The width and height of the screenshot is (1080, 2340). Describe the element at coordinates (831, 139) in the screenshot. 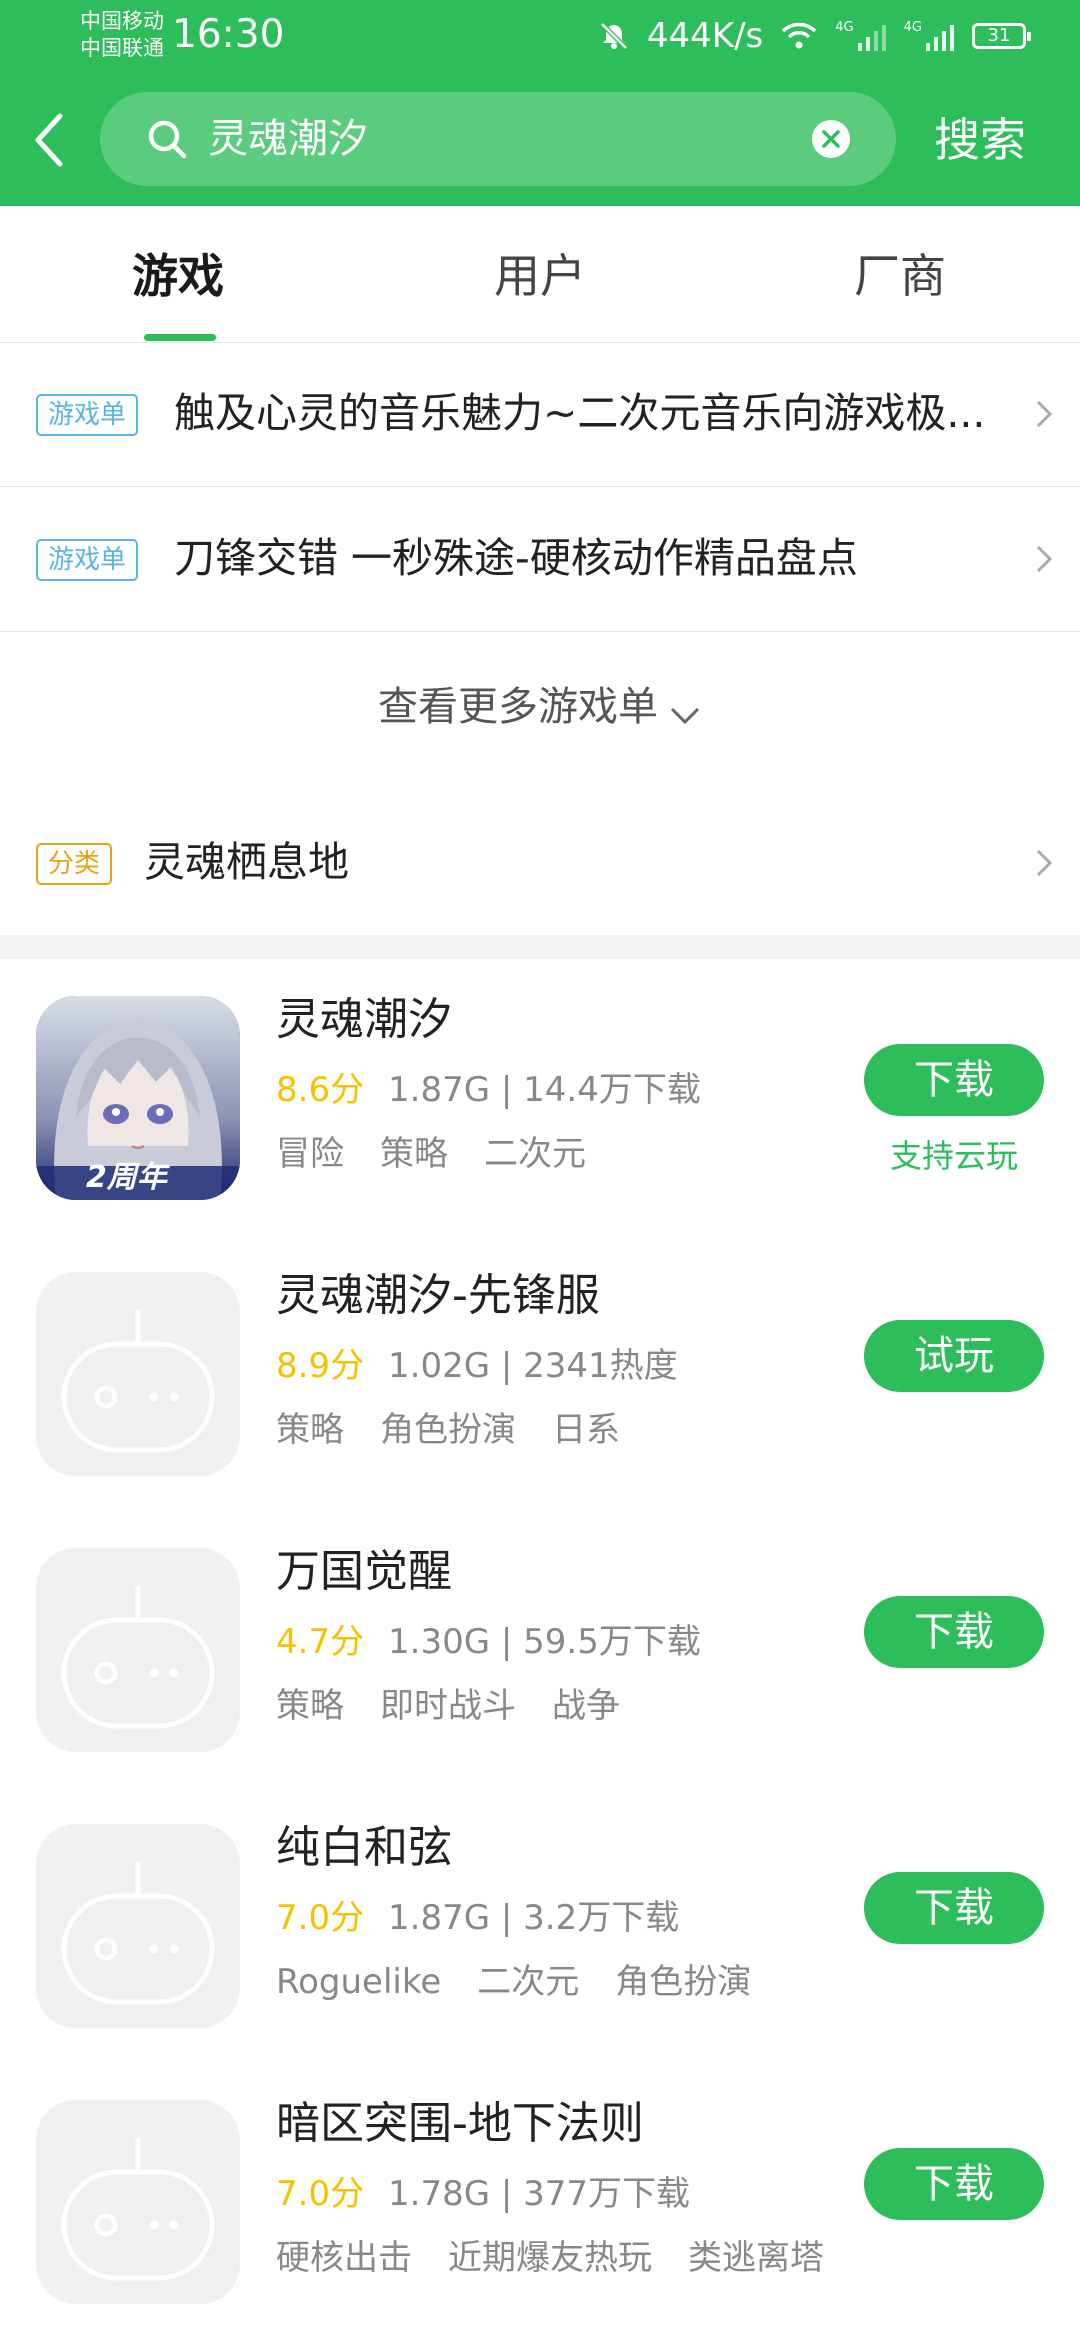

I see `clear-icon` at that location.